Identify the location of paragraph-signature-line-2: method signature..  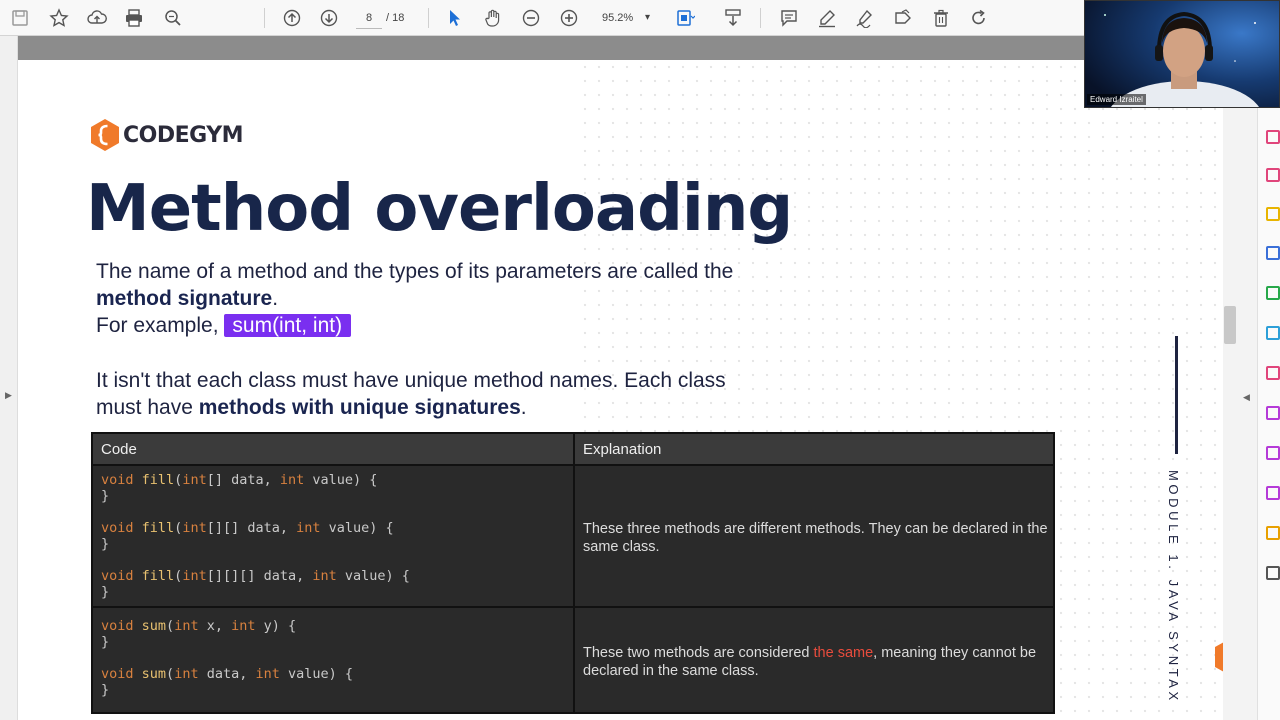
(187, 298).